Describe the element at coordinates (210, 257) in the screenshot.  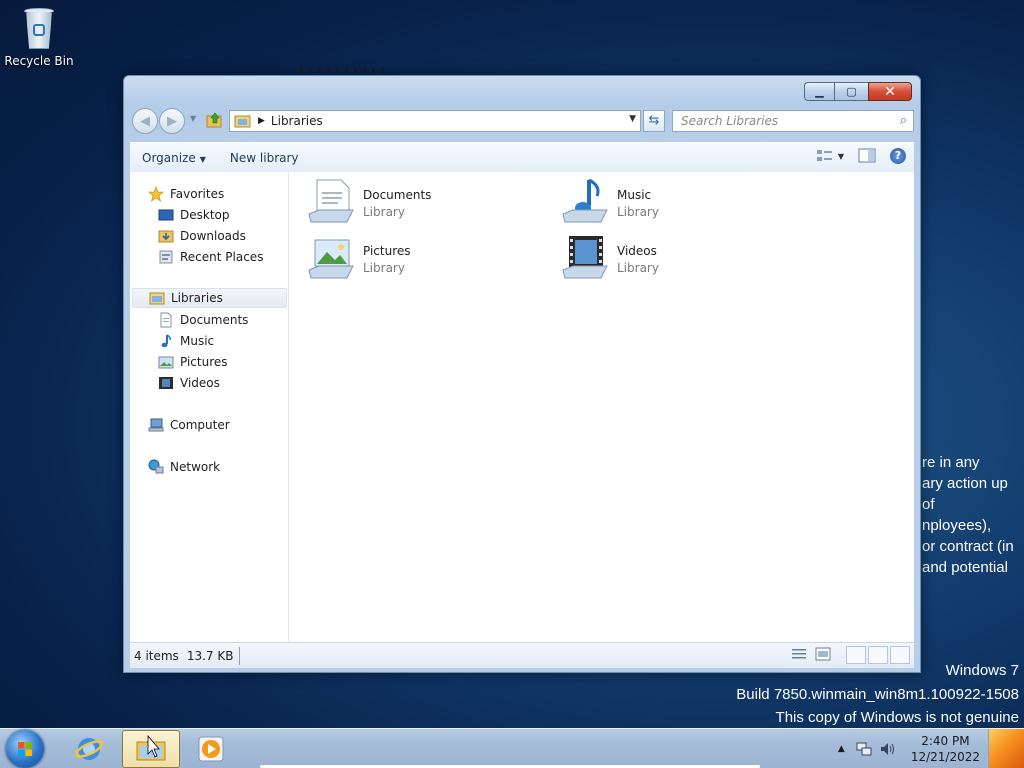
I see `nav-recent-places: Recent Places` at that location.